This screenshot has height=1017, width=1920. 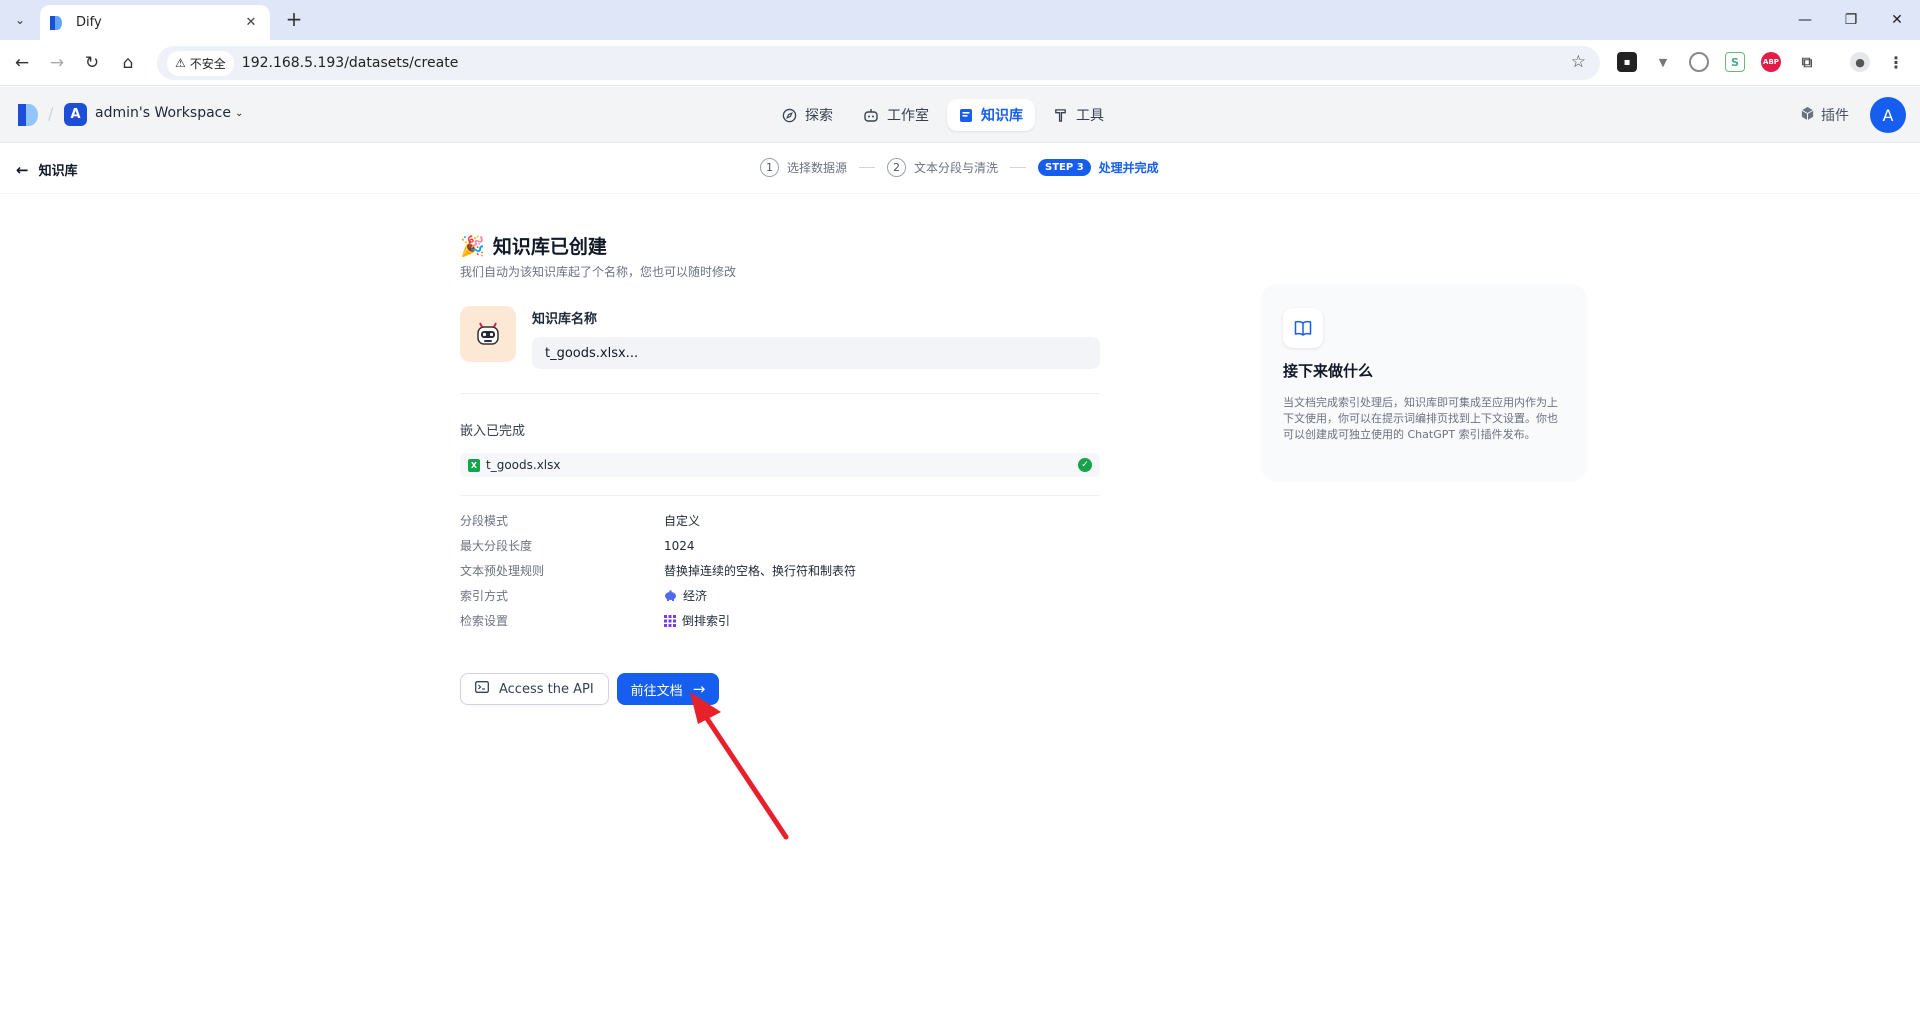 I want to click on knowledge-avatar-robot-icon, so click(x=488, y=334).